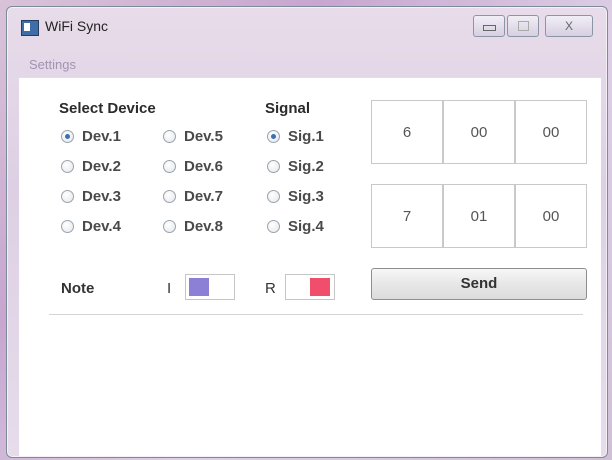 The width and height of the screenshot is (612, 460). I want to click on menu-settings: Settings, so click(52, 64).